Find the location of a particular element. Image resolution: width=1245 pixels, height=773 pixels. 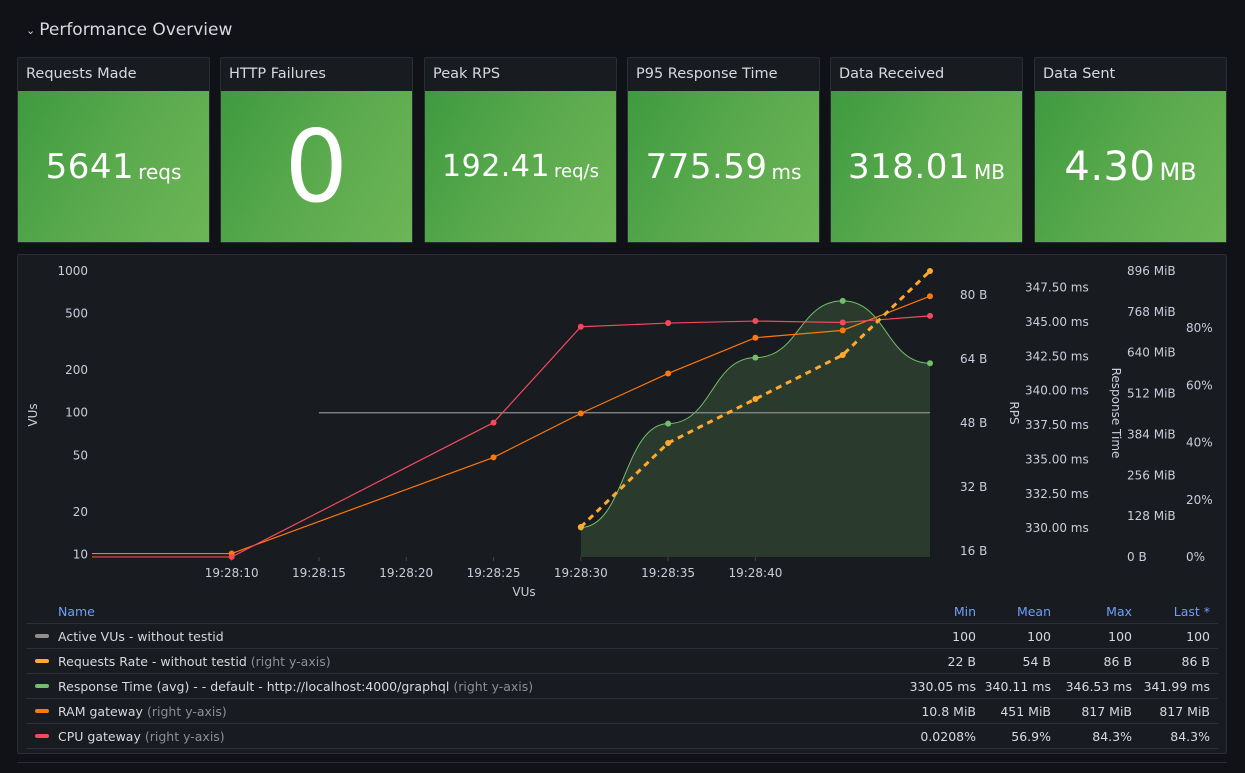

panel-title: HTTP Failures is located at coordinates (277, 74).